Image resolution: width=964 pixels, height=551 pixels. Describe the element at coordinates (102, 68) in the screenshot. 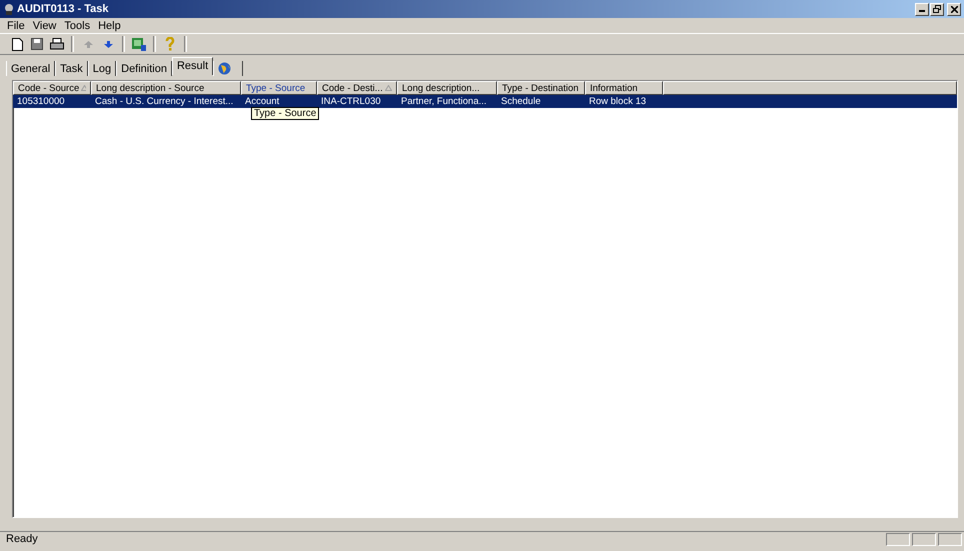

I see `tab: Log` at that location.